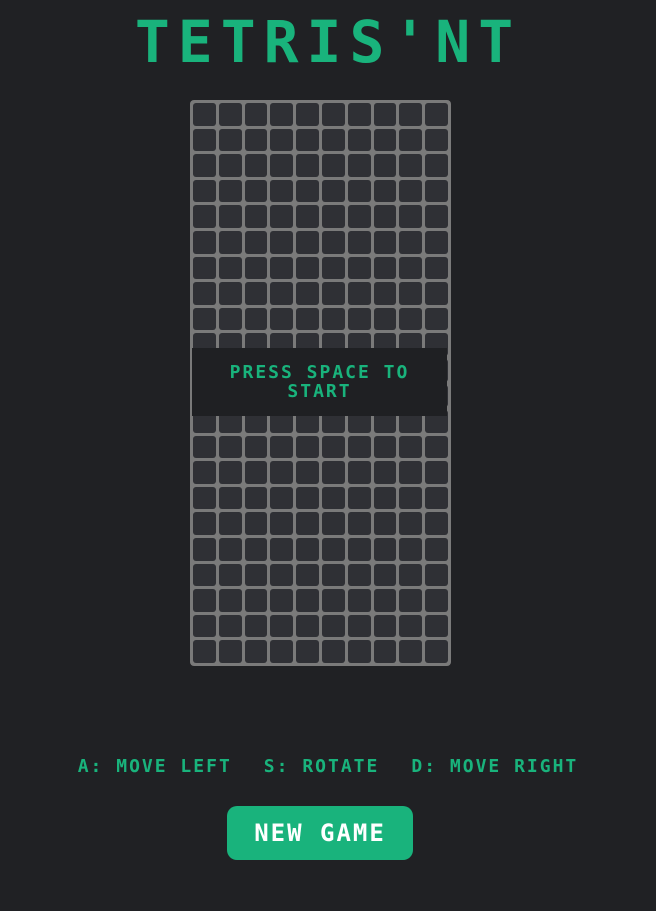  Describe the element at coordinates (320, 833) in the screenshot. I see `new-game-button: NEW GAME` at that location.